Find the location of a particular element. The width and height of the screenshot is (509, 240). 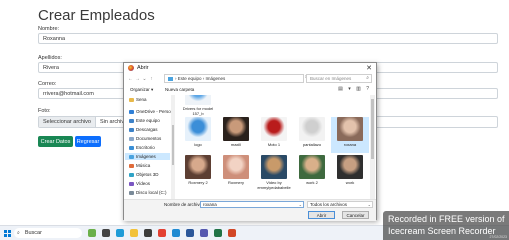

new-folder-button: Nueva carpeta is located at coordinates (179, 89).